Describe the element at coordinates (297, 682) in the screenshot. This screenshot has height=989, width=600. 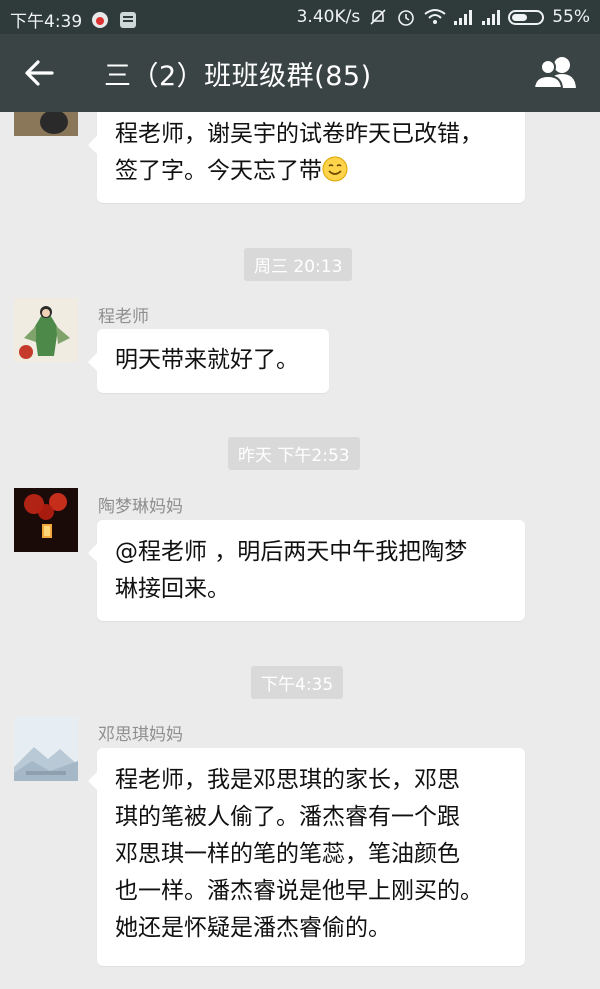
I see `timestamp: 下午4:35` at that location.